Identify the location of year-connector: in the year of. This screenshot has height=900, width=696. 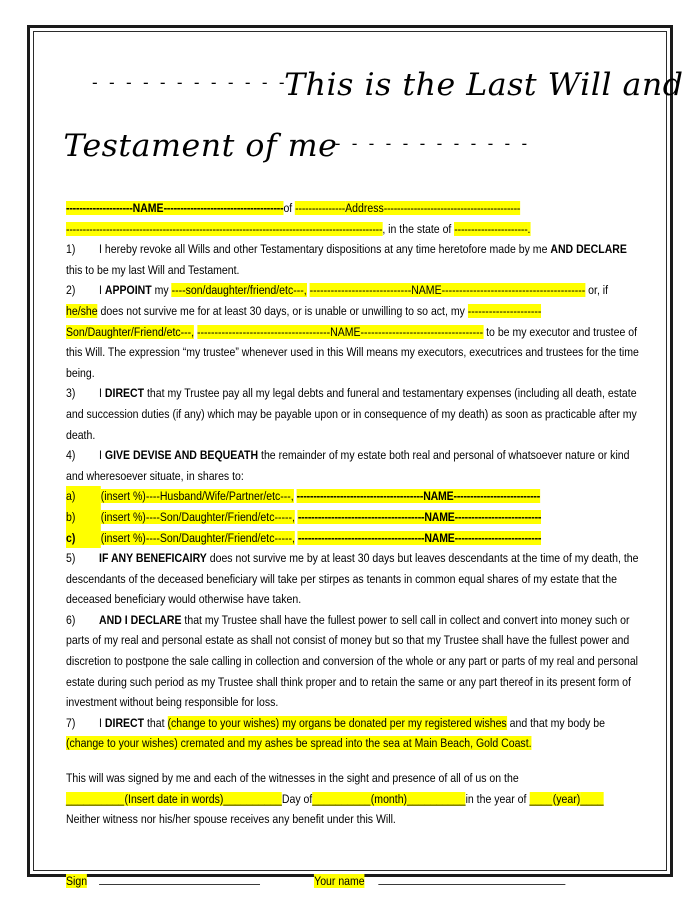
(496, 798).